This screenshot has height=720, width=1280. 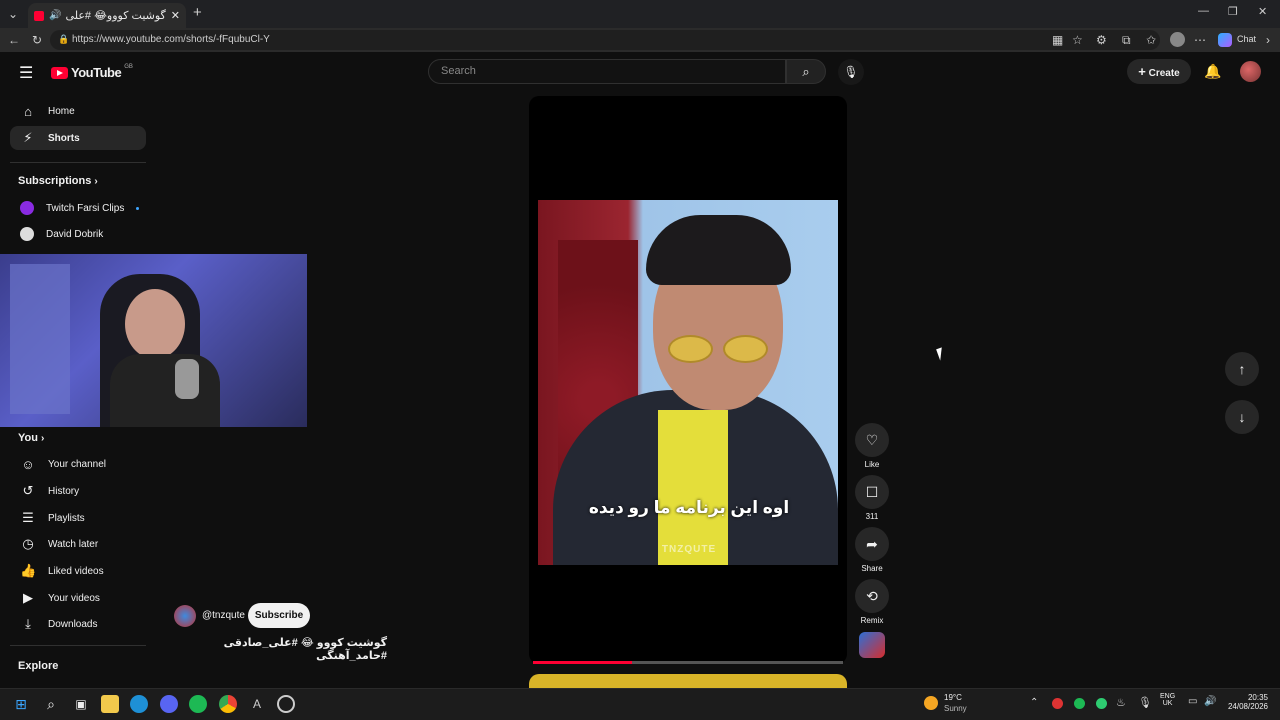 I want to click on clock: 20:35 24/08/2026, so click(x=1247, y=702).